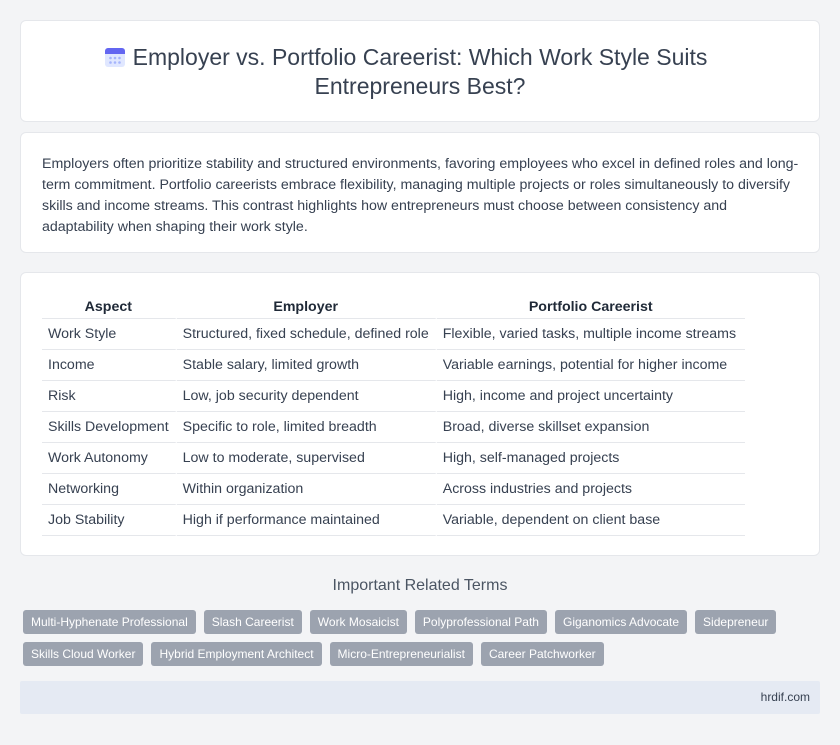 This screenshot has width=840, height=745. Describe the element at coordinates (590, 307) in the screenshot. I see `column-header-portfolio-careerist: Portfolio Careerist` at that location.